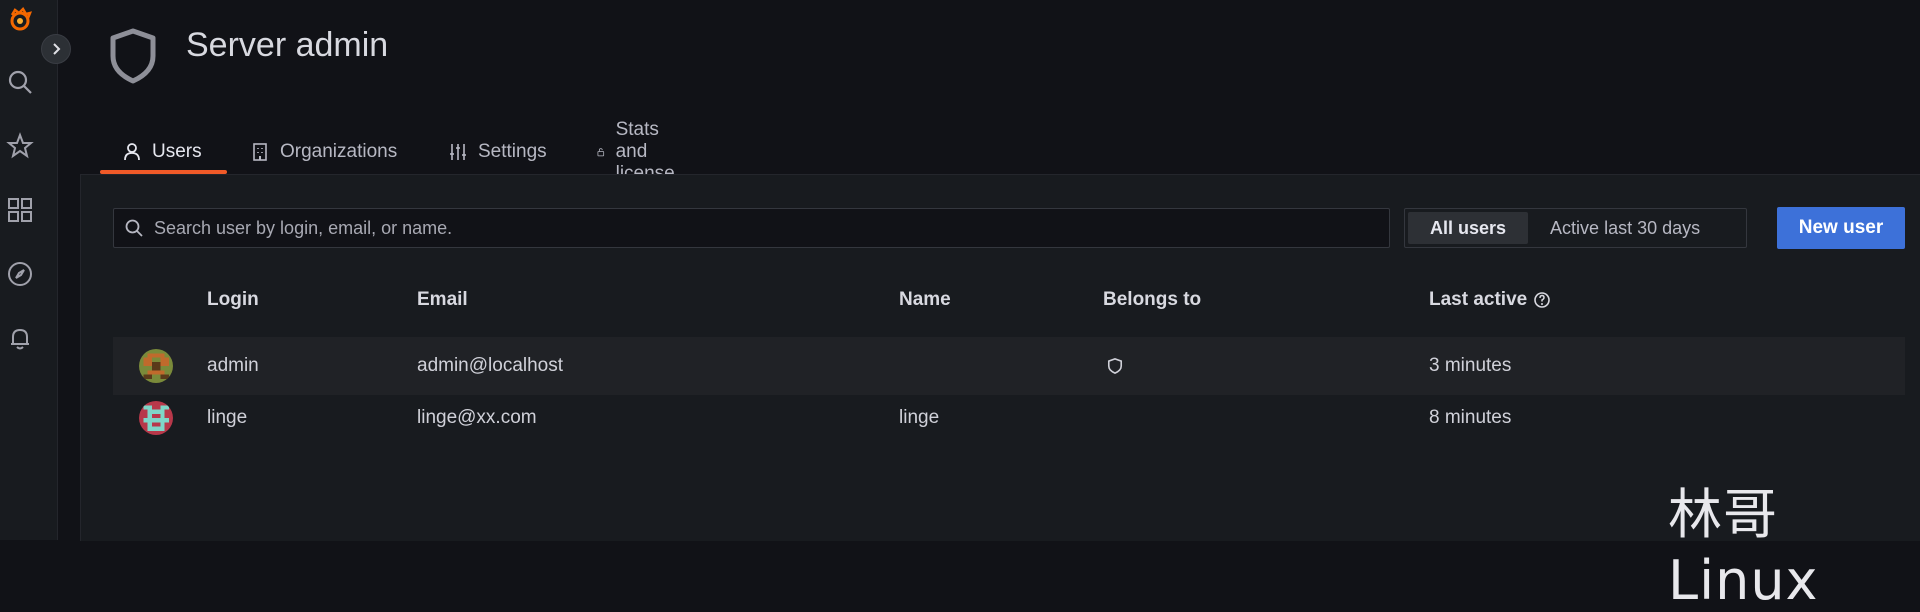  What do you see at coordinates (512, 151) in the screenshot?
I see `tab-label: Settings` at bounding box center [512, 151].